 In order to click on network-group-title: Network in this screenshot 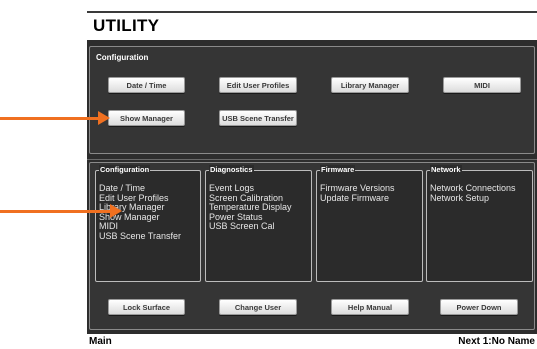, I will do `click(446, 169)`.